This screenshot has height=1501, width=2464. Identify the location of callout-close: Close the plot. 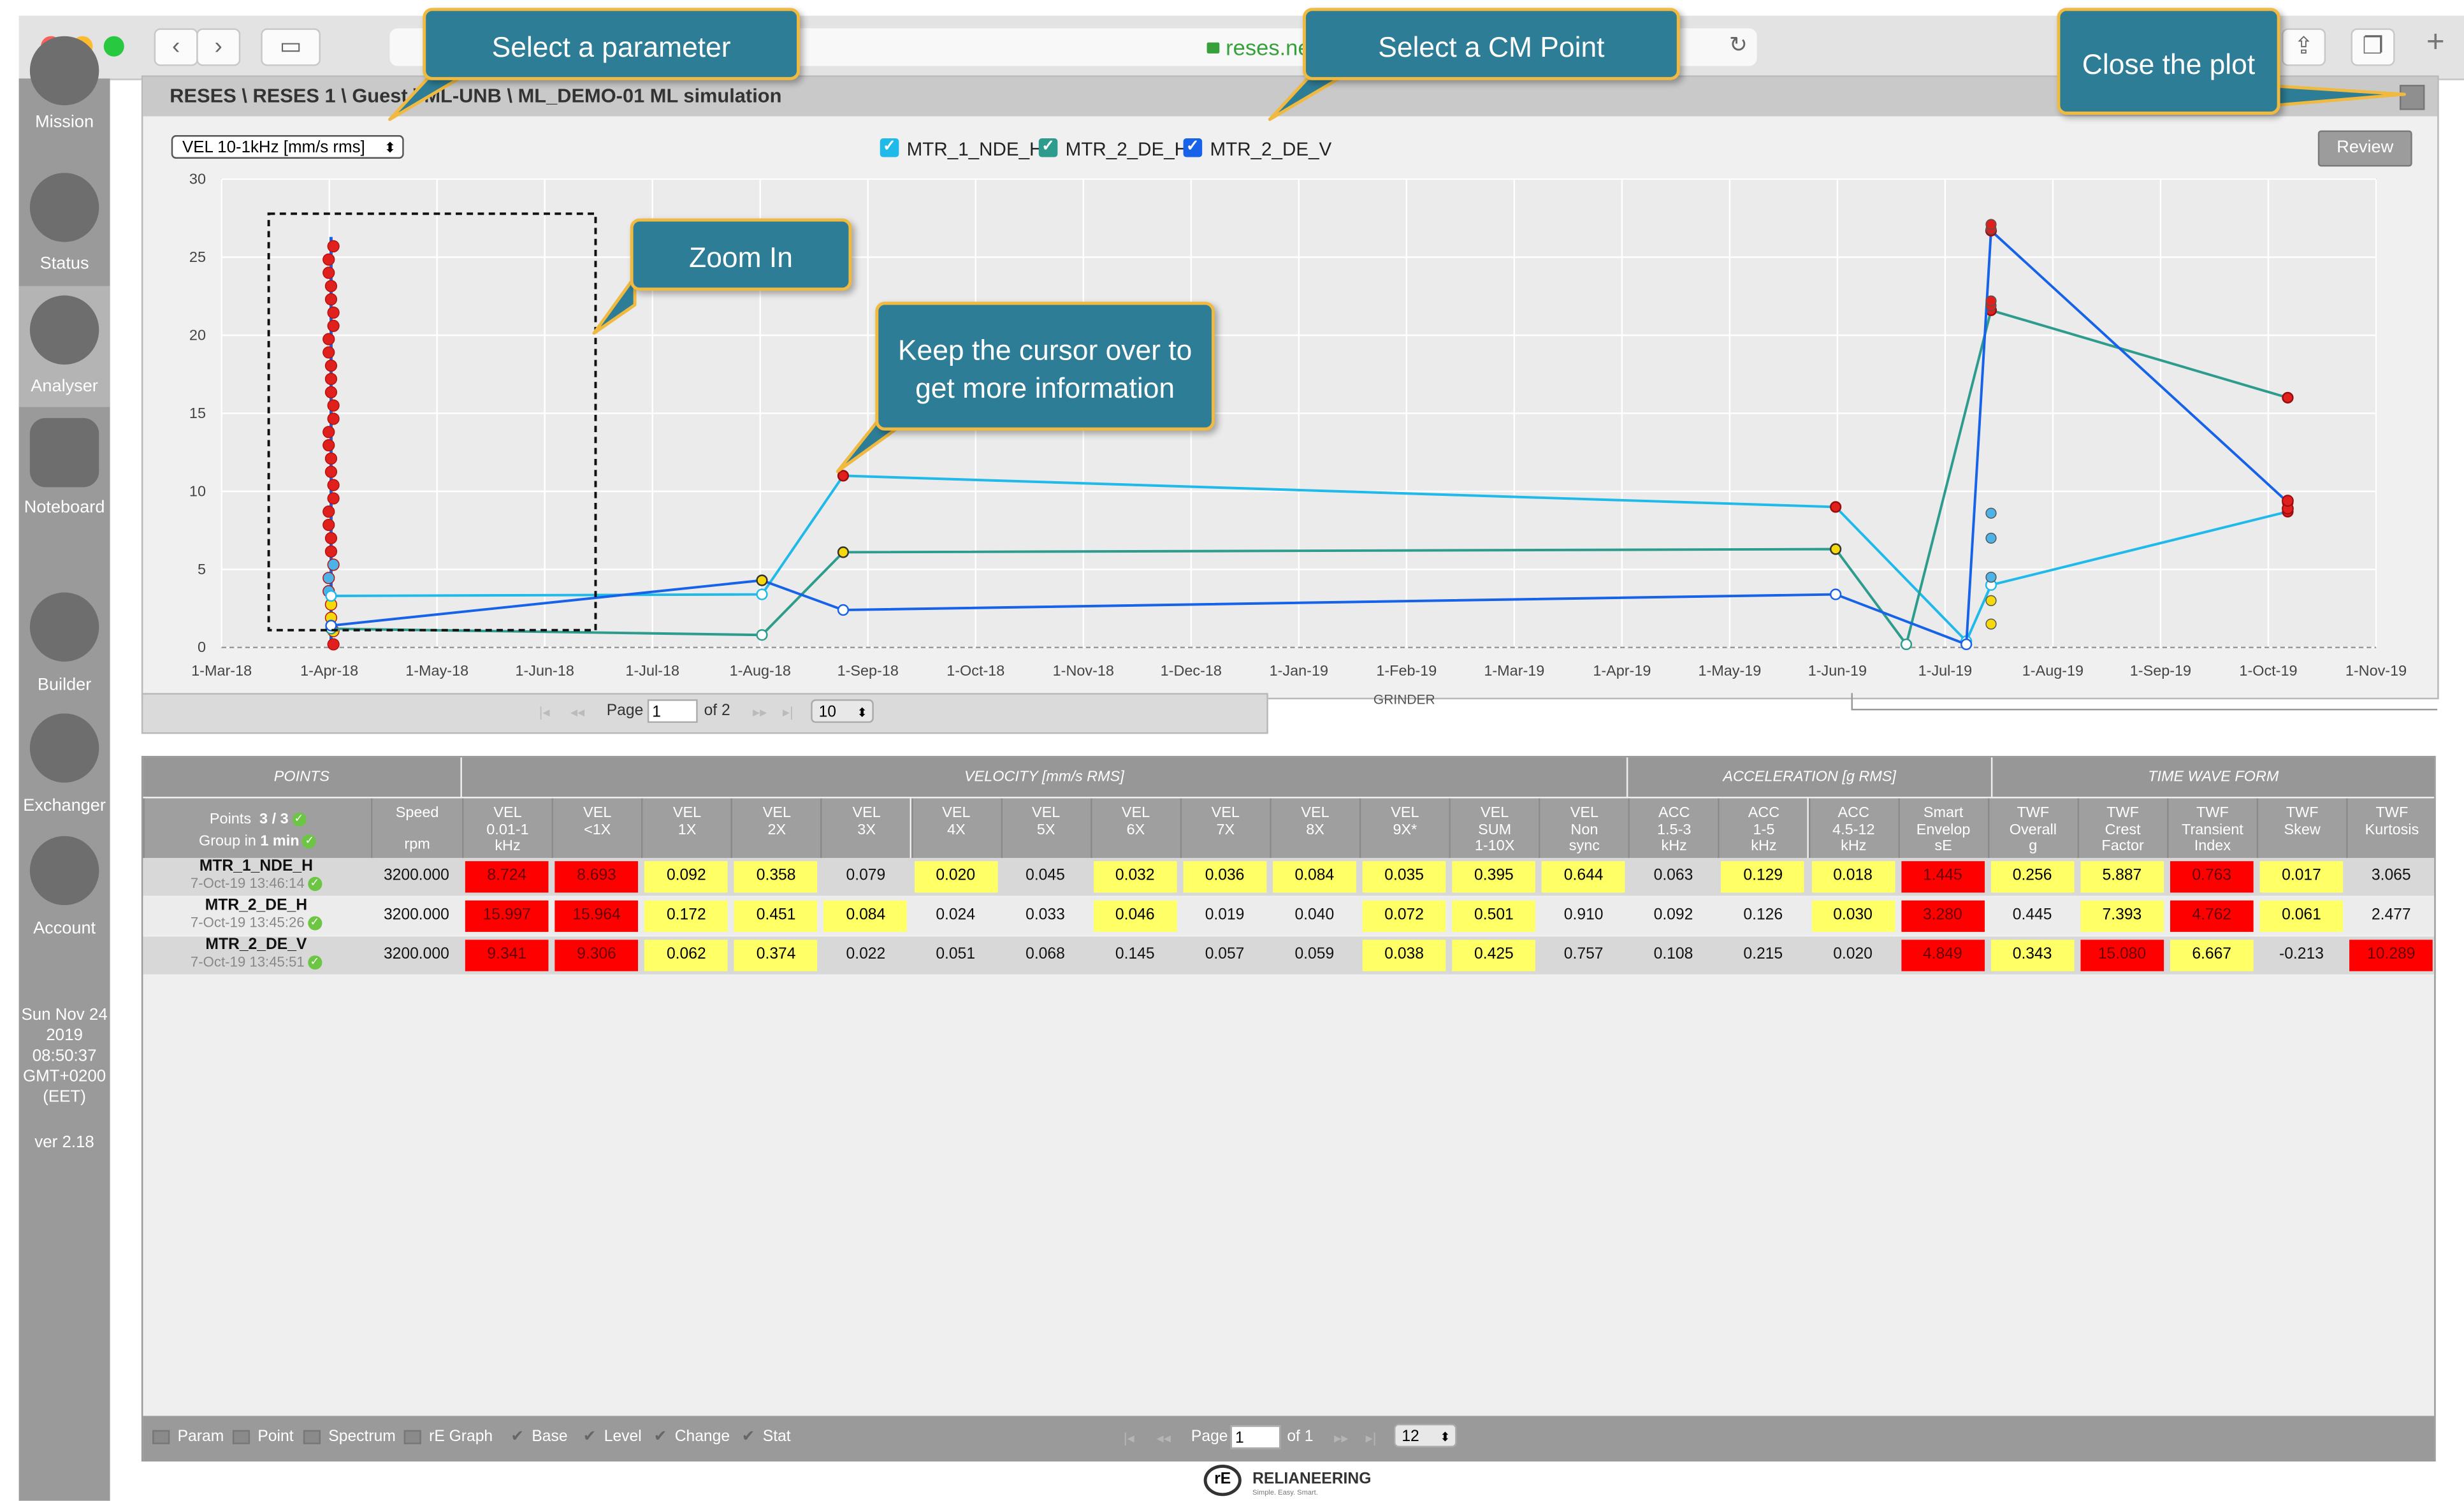
(2169, 62).